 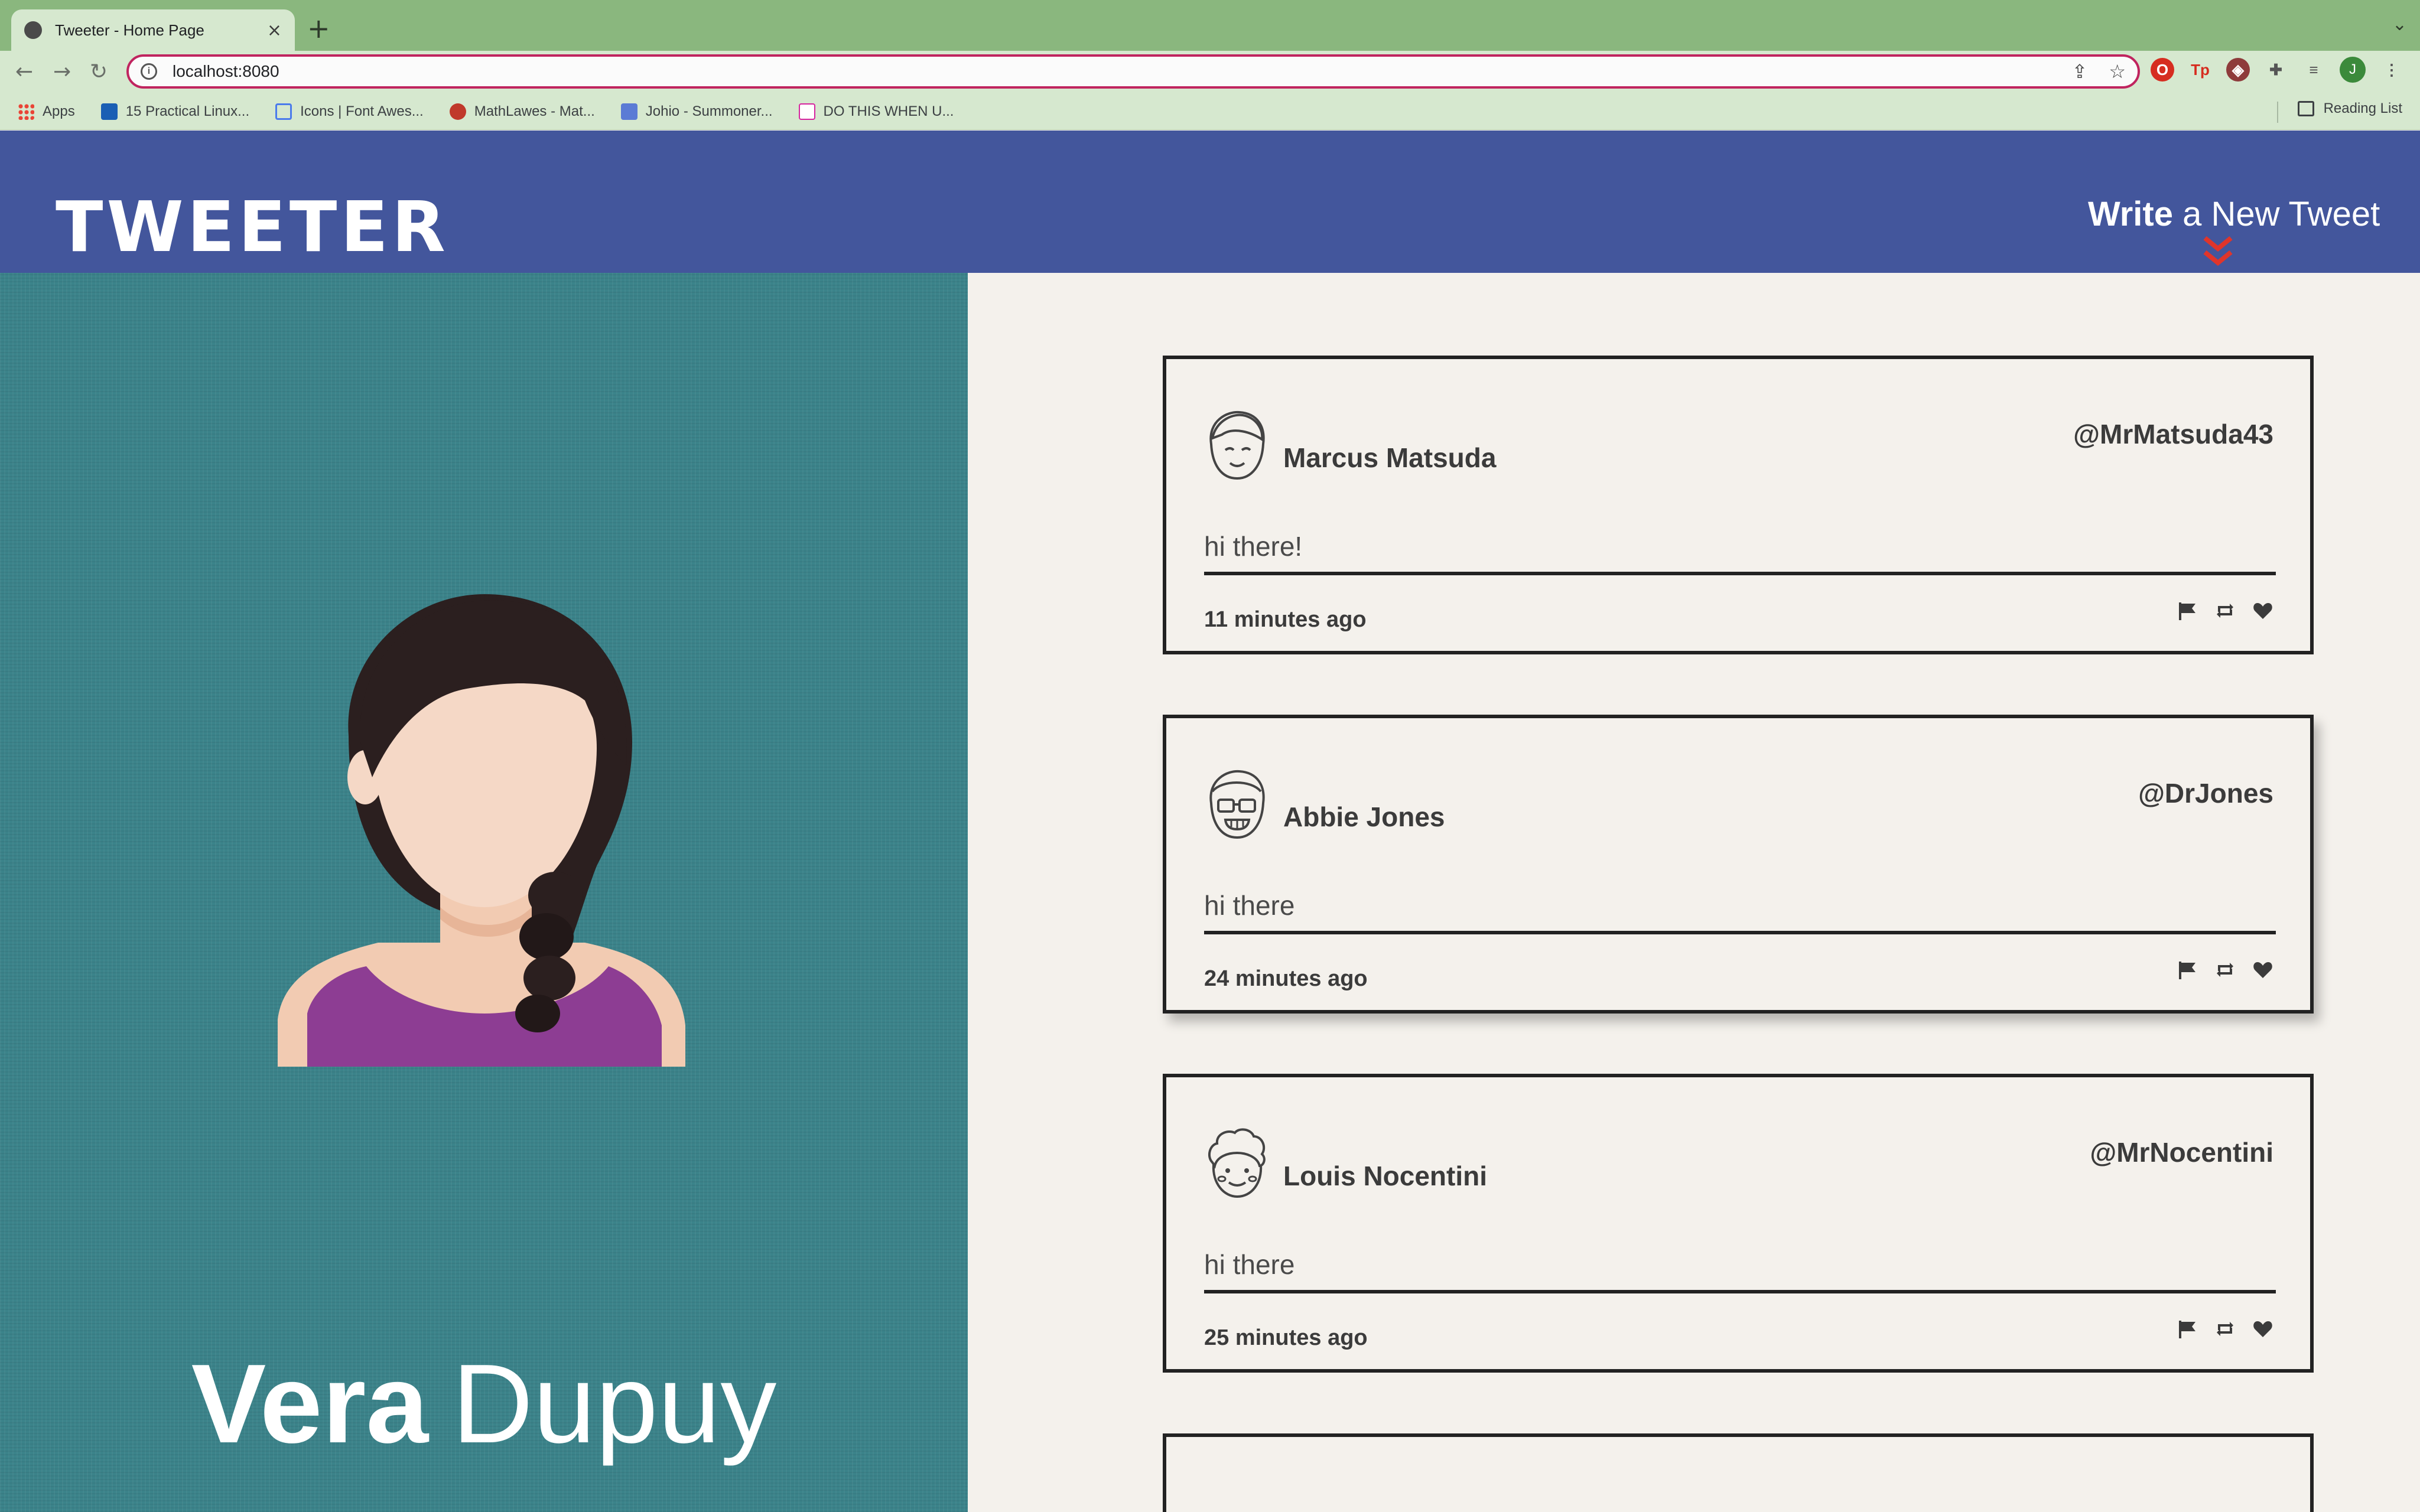 I want to click on shield-extension-icon: ◈, so click(x=2238, y=70).